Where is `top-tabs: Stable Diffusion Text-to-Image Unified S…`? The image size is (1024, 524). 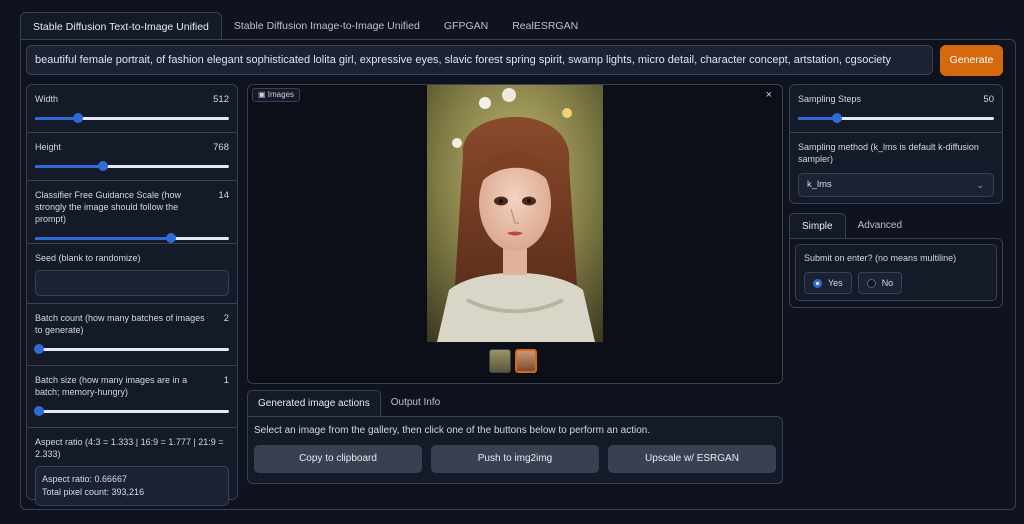
top-tabs: Stable Diffusion Text-to-Image Unified S… is located at coordinates (516, 26).